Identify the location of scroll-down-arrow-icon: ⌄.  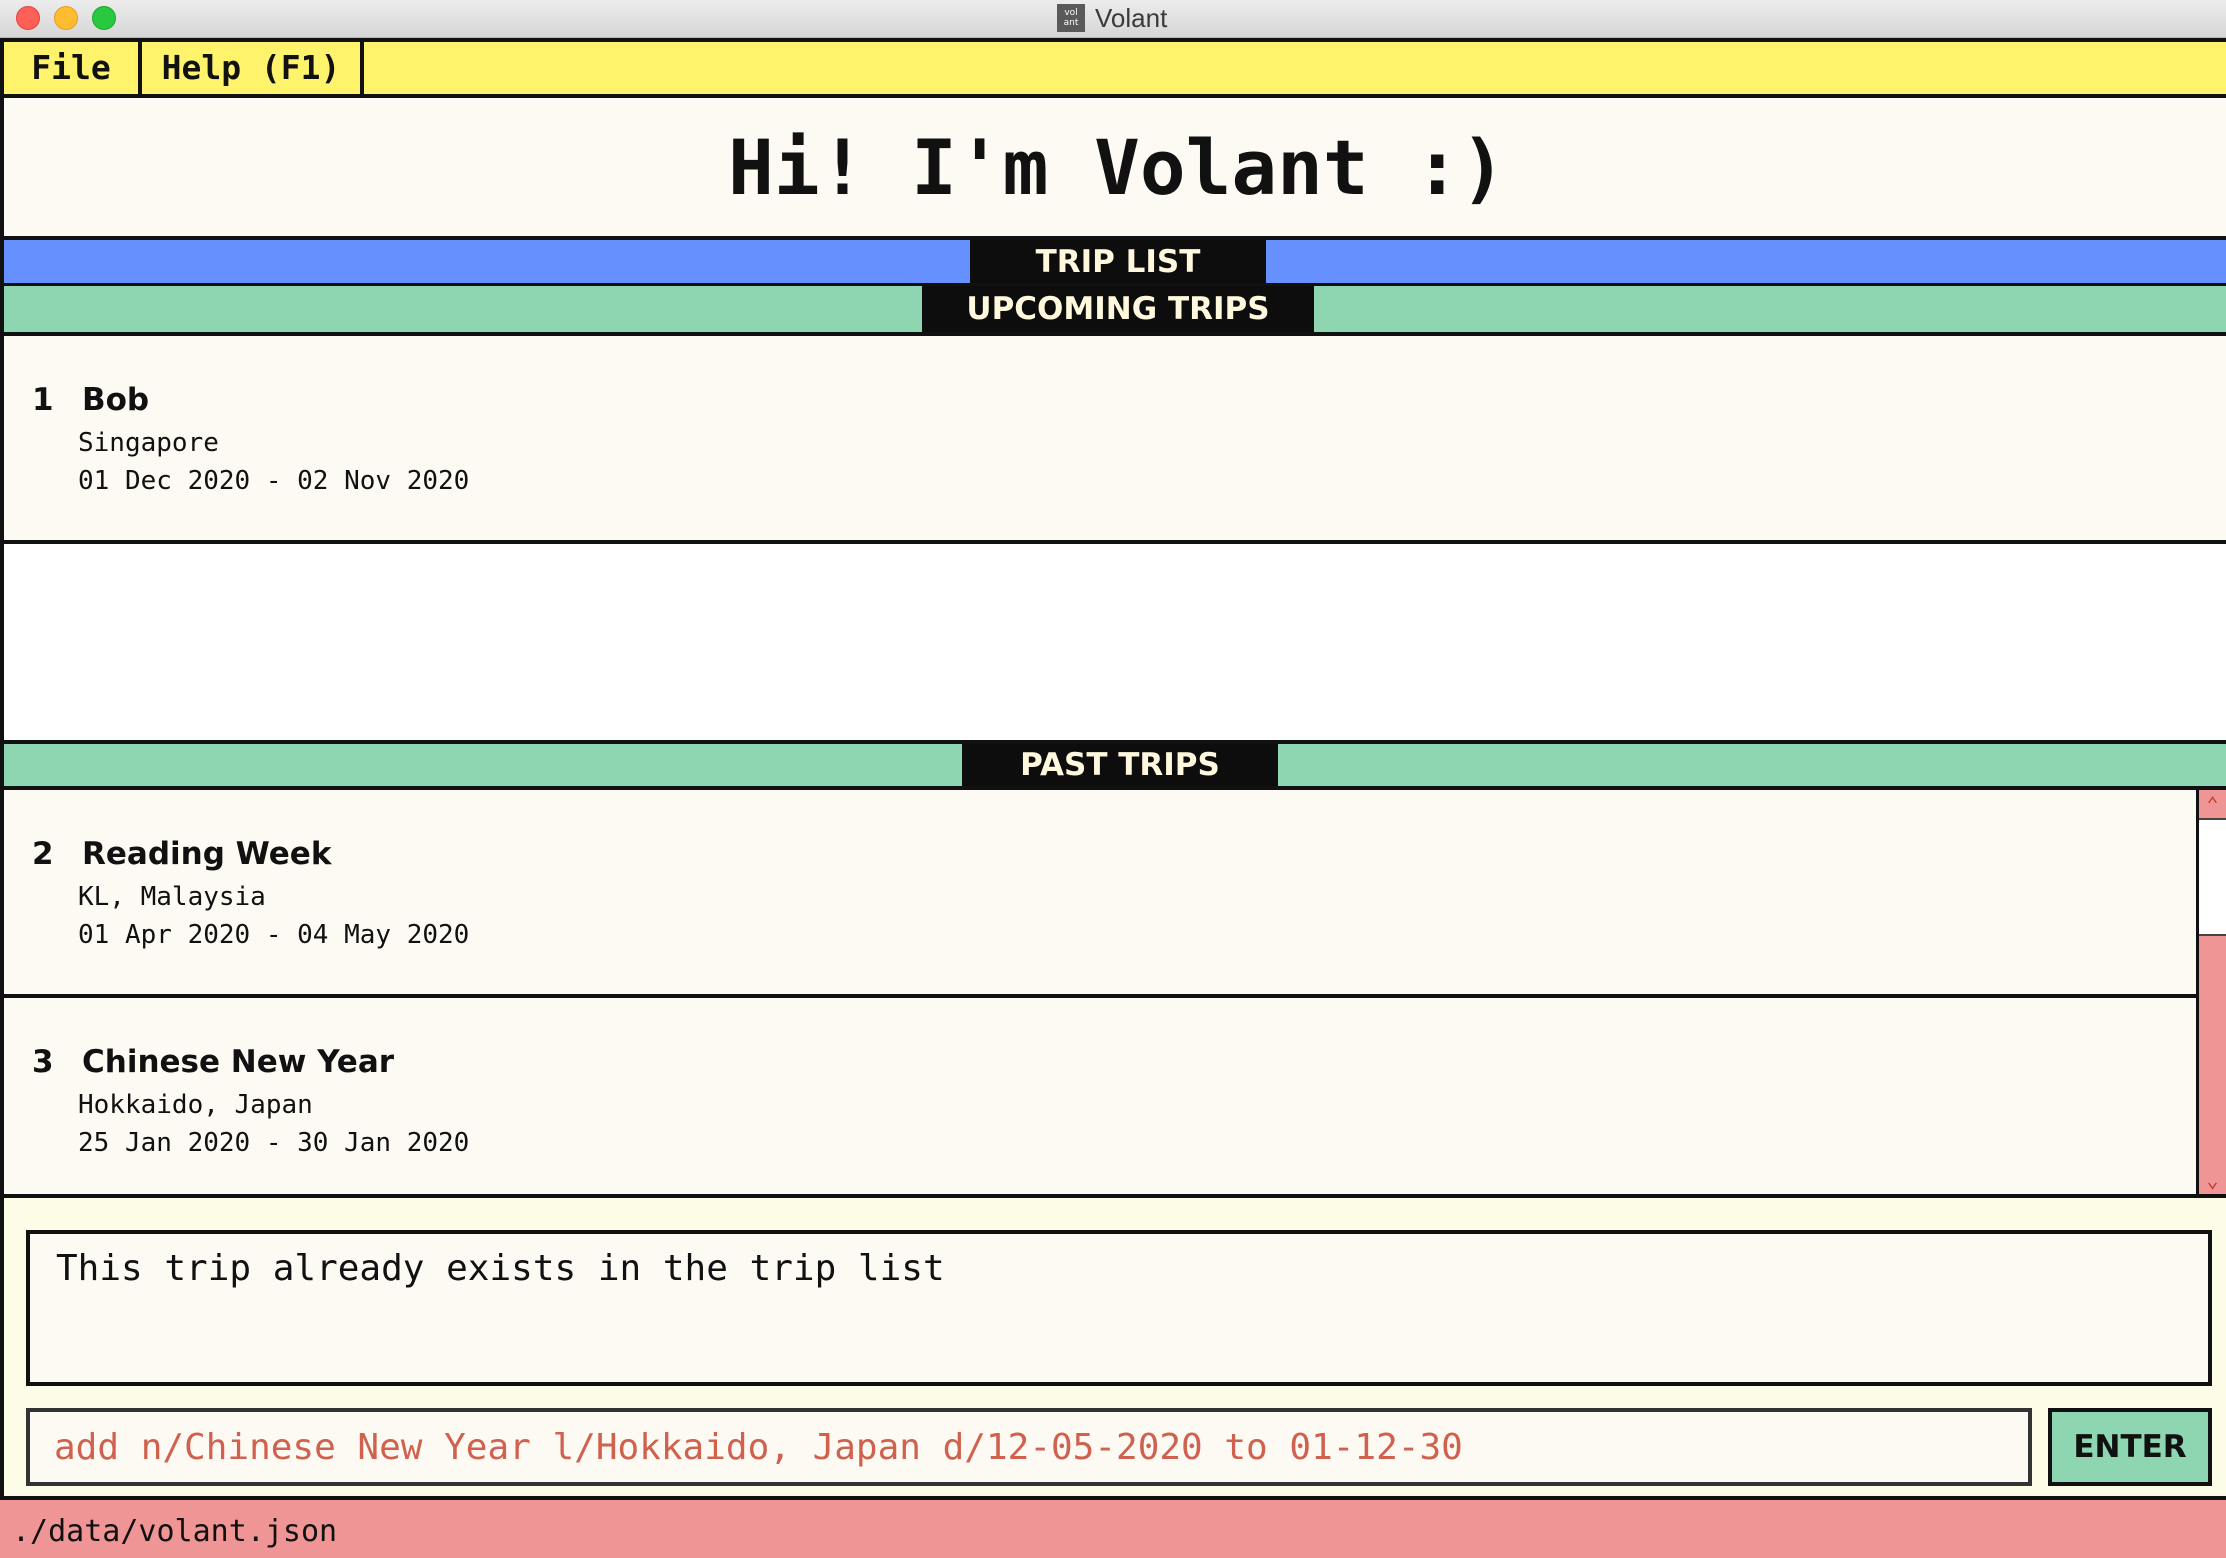
(2212, 1180).